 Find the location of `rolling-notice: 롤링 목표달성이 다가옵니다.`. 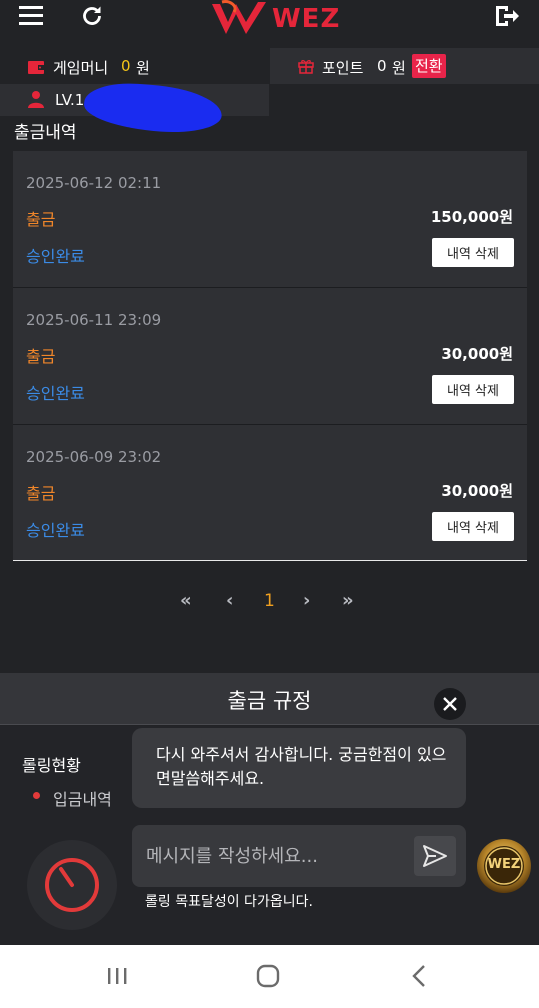

rolling-notice: 롤링 목표달성이 다가옵니다. is located at coordinates (229, 902).